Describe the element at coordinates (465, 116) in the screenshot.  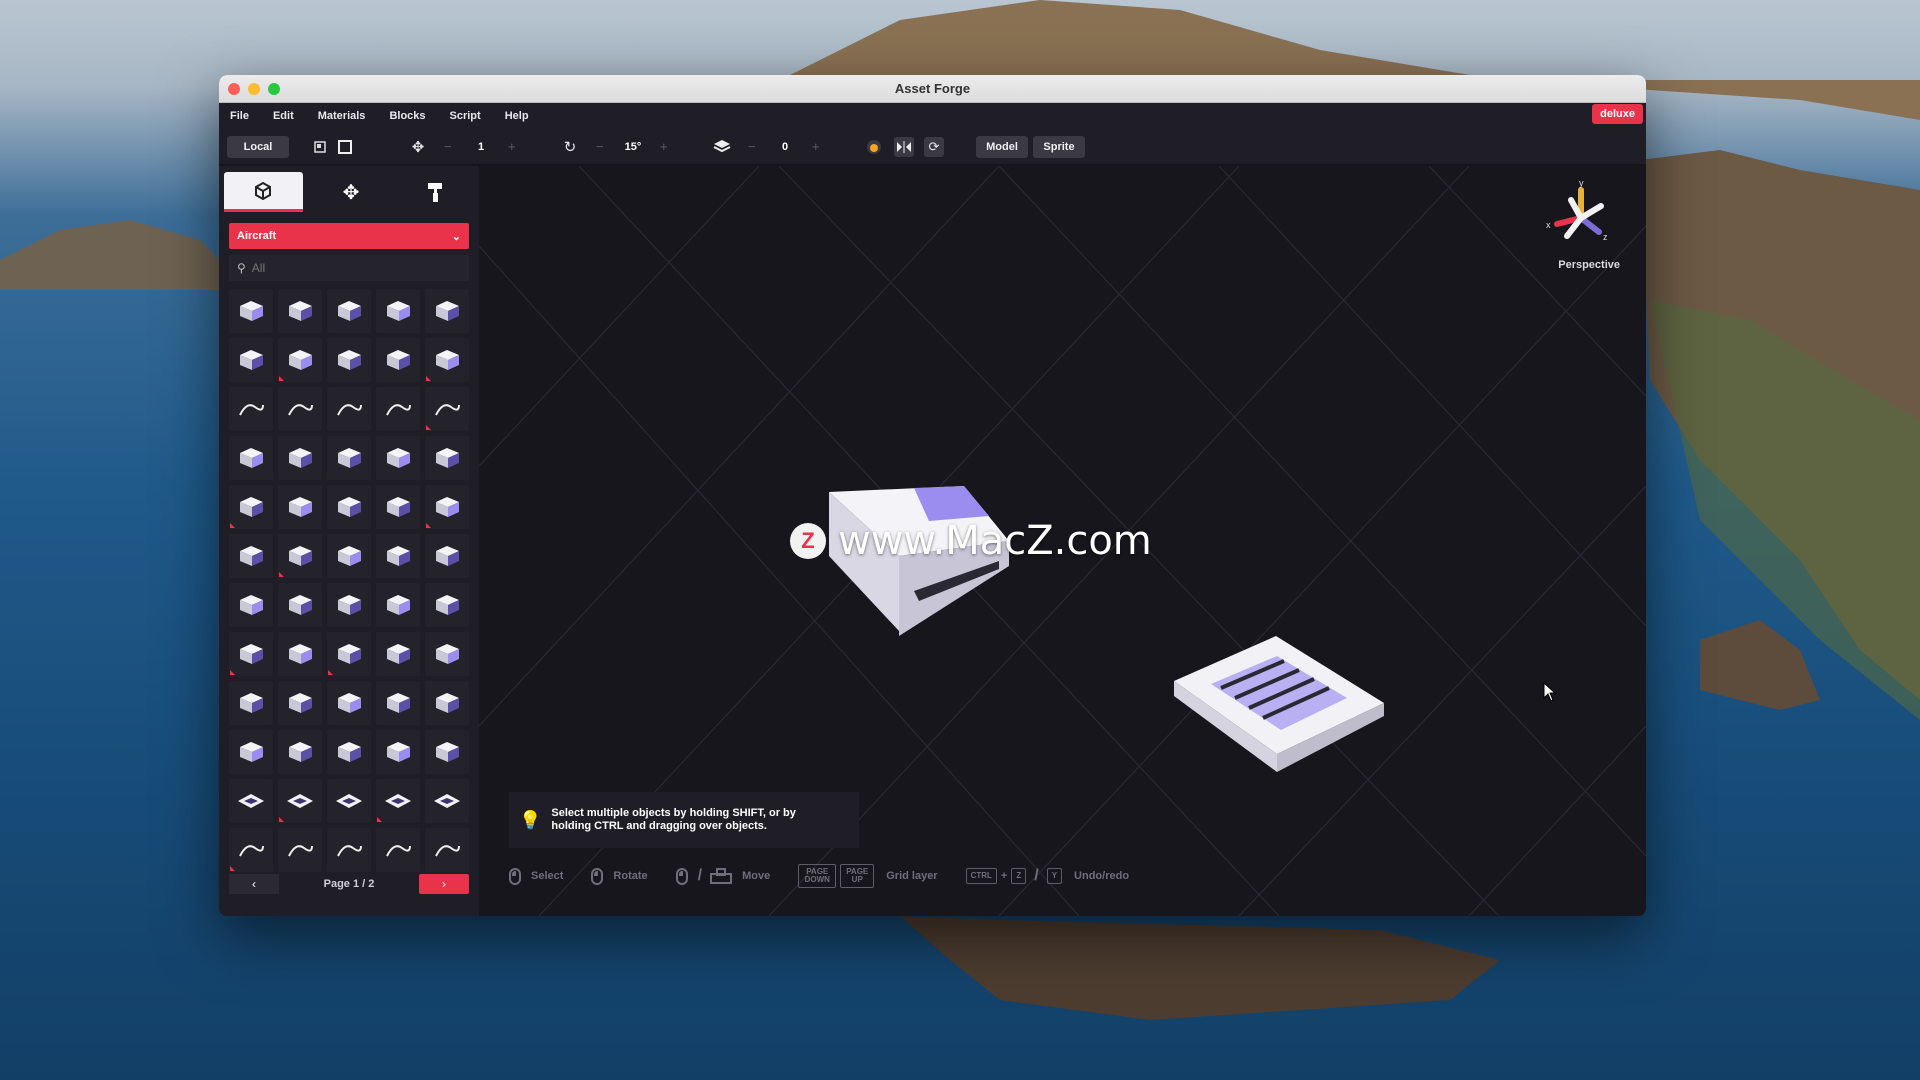
I see `menu-script: Script` at that location.